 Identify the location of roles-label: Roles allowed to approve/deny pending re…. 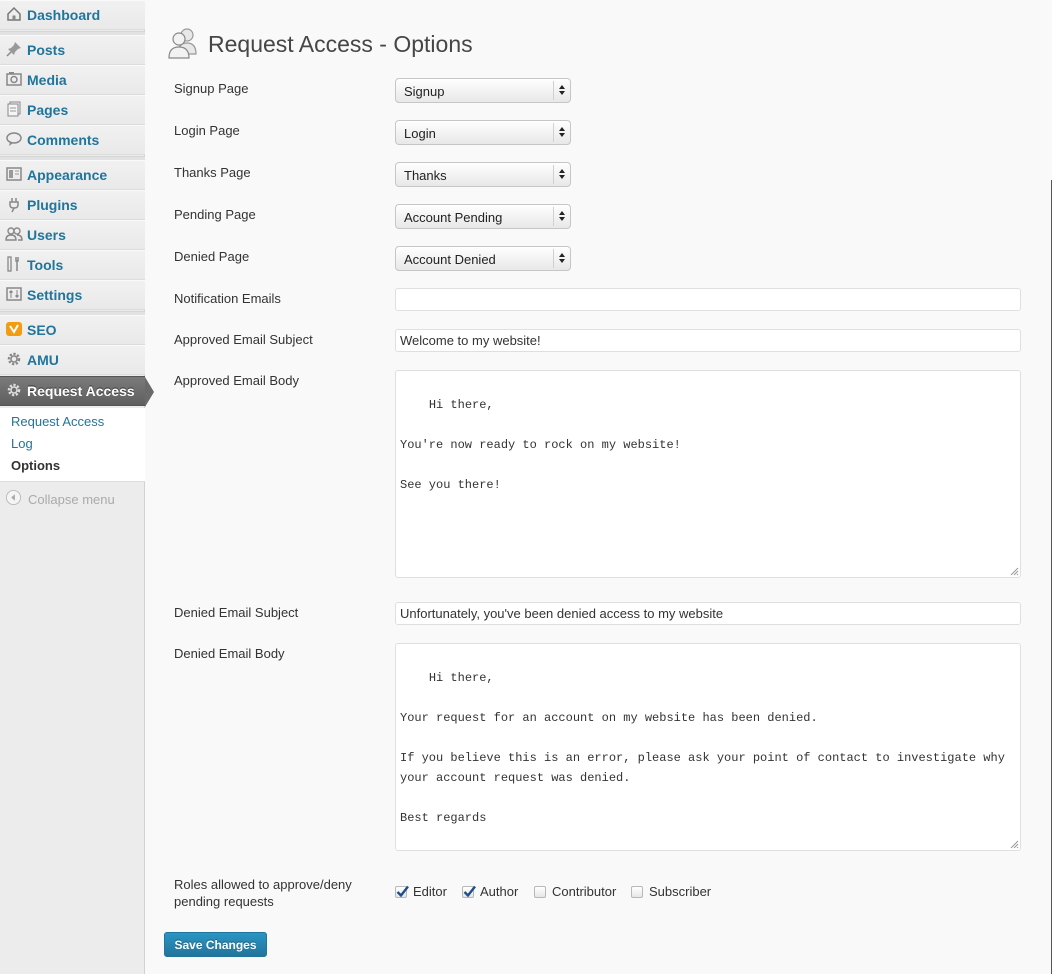
(263, 893).